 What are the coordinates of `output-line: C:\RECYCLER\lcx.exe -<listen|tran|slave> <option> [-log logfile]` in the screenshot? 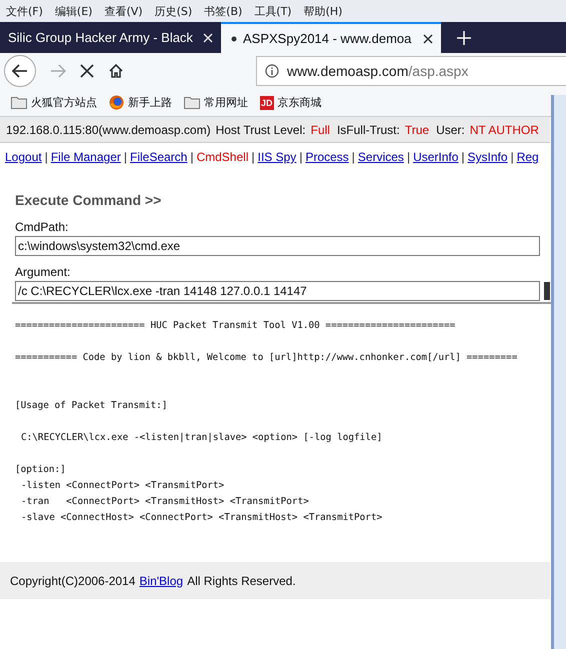 It's located at (202, 438).